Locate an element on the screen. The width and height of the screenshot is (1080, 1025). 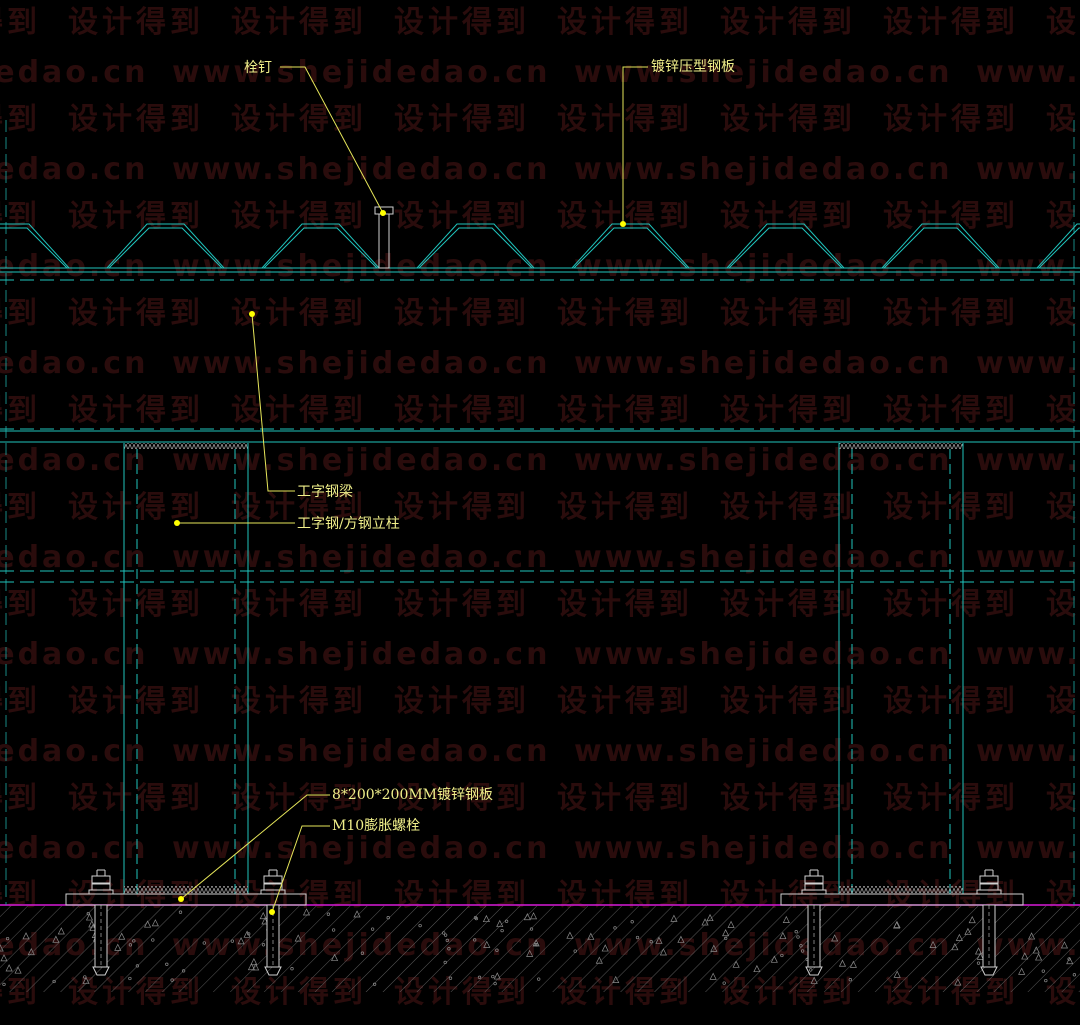
label-shear-stud: 栓钉 is located at coordinates (258, 68).